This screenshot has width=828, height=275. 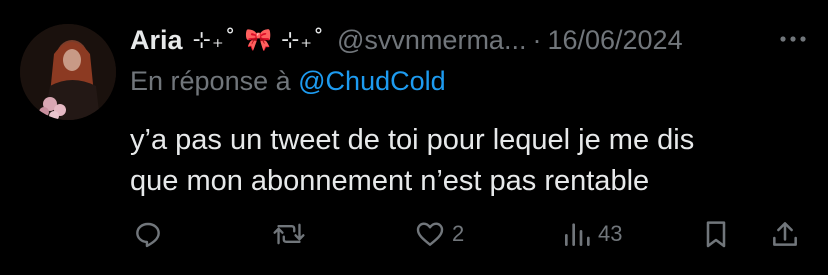 I want to click on retweet-icon, so click(x=289, y=234).